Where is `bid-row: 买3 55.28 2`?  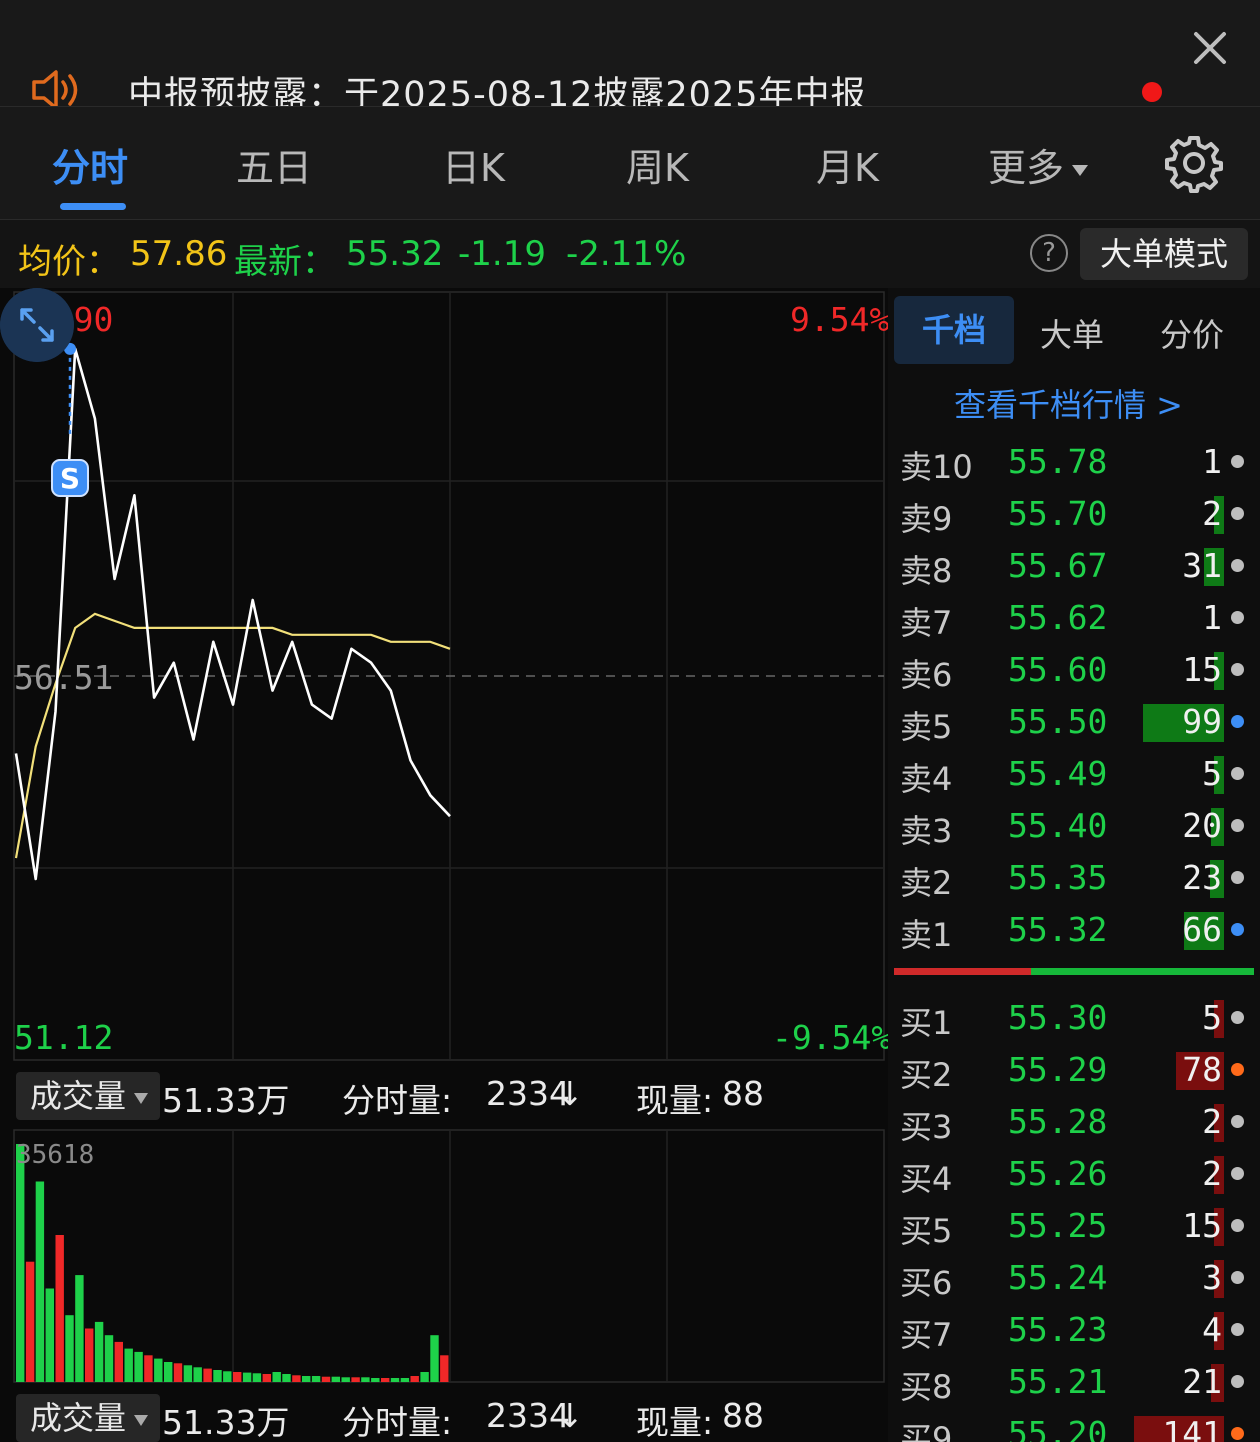
bid-row: 买3 55.28 2 is located at coordinates (1074, 1122).